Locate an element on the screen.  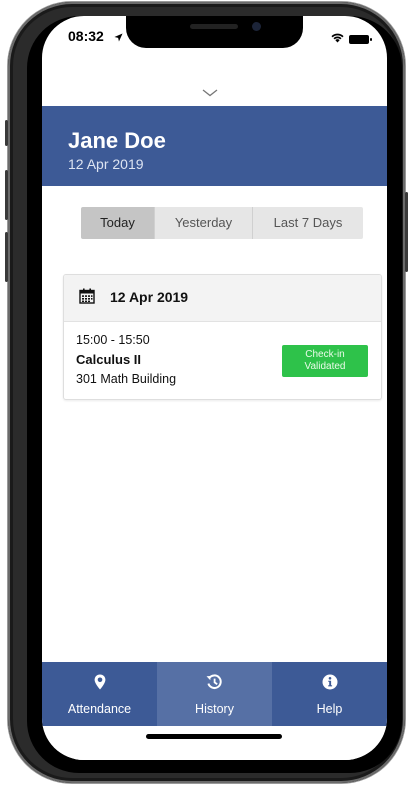
status-badge-line1: Check-in is located at coordinates (325, 354).